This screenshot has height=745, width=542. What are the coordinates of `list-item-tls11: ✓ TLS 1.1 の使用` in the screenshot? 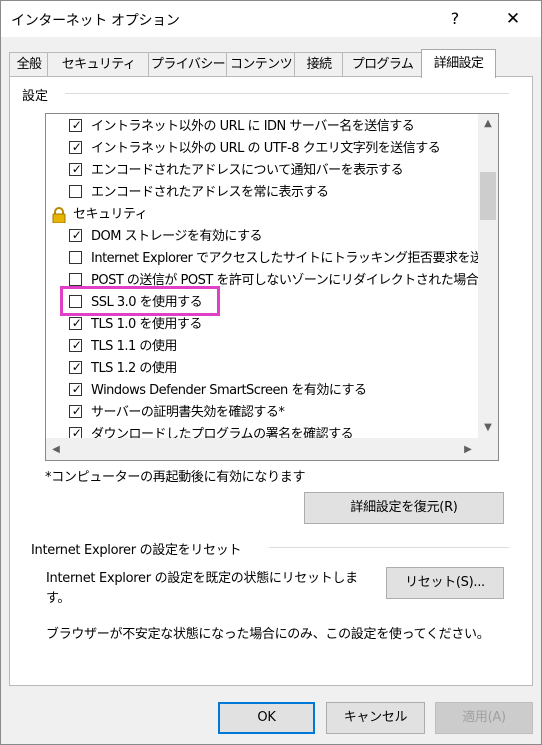 It's located at (262, 347).